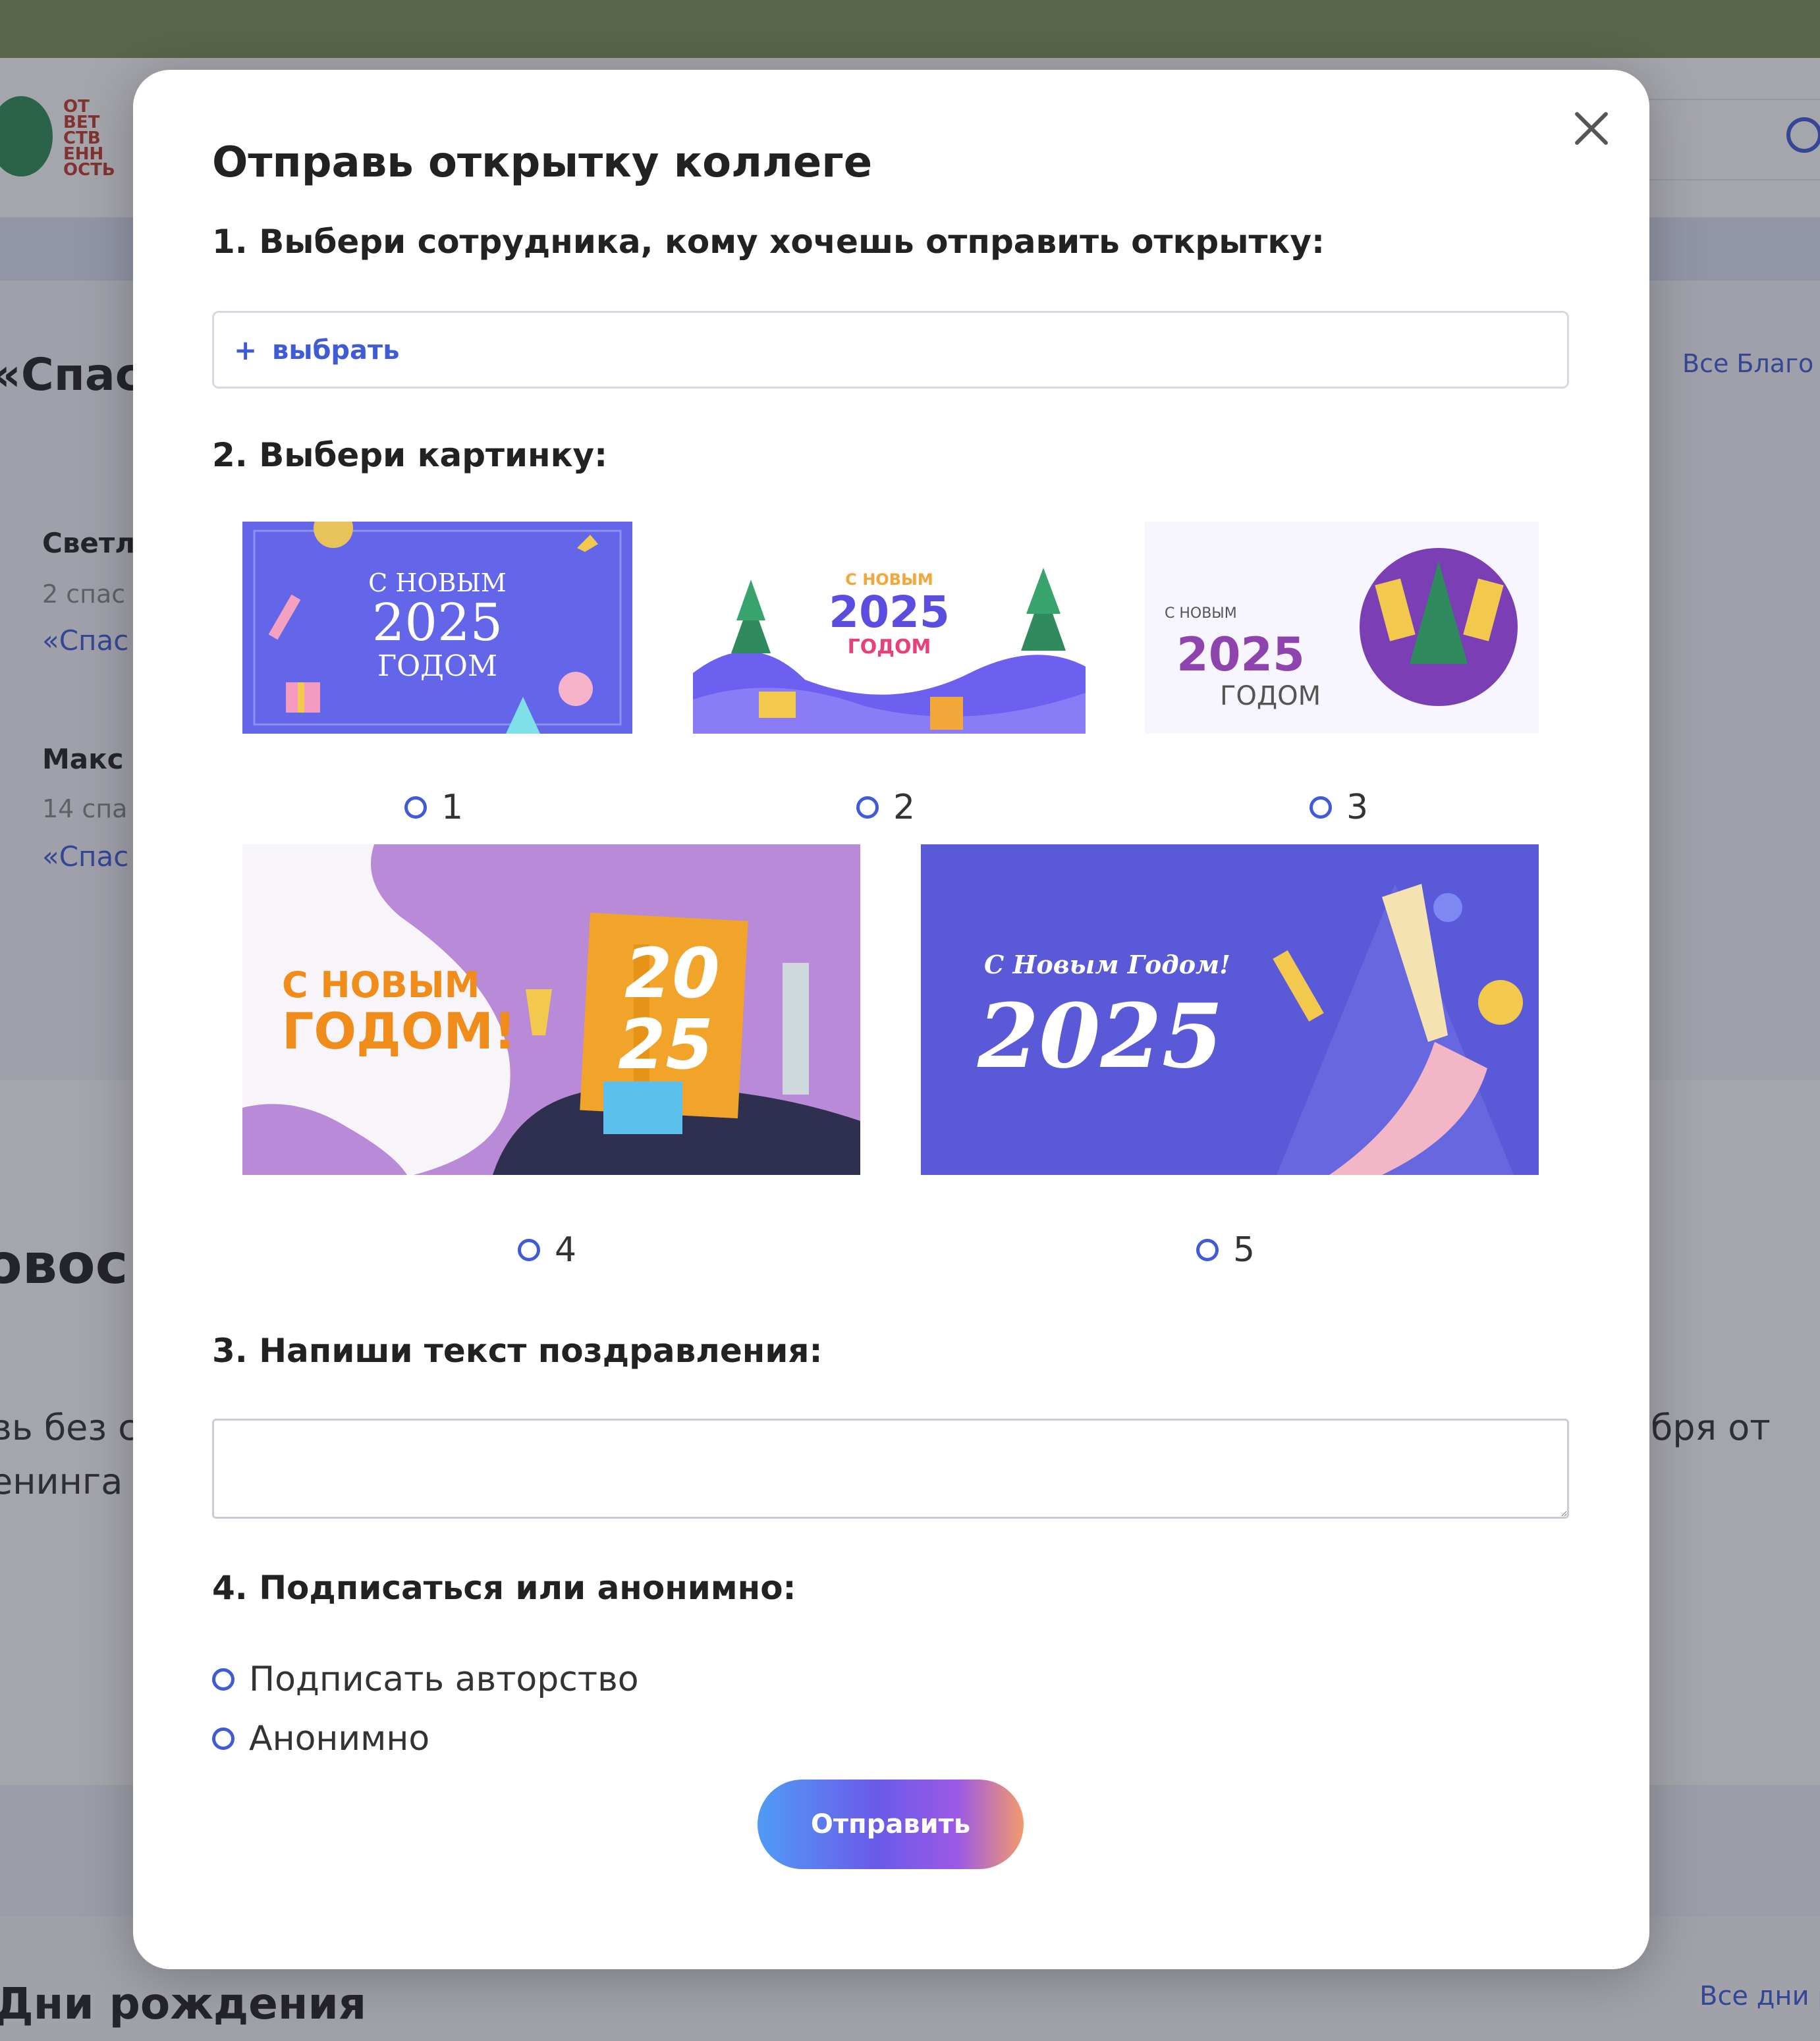 The image size is (1820, 2041). I want to click on card-radio-2: 2, so click(885, 808).